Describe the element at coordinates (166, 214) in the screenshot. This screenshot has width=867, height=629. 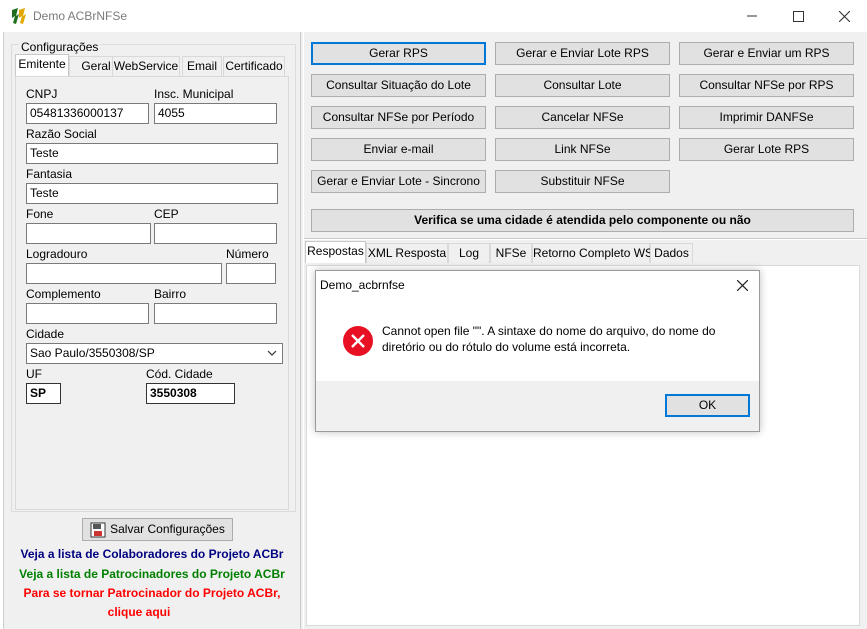
I see `cep-label: CEP` at that location.